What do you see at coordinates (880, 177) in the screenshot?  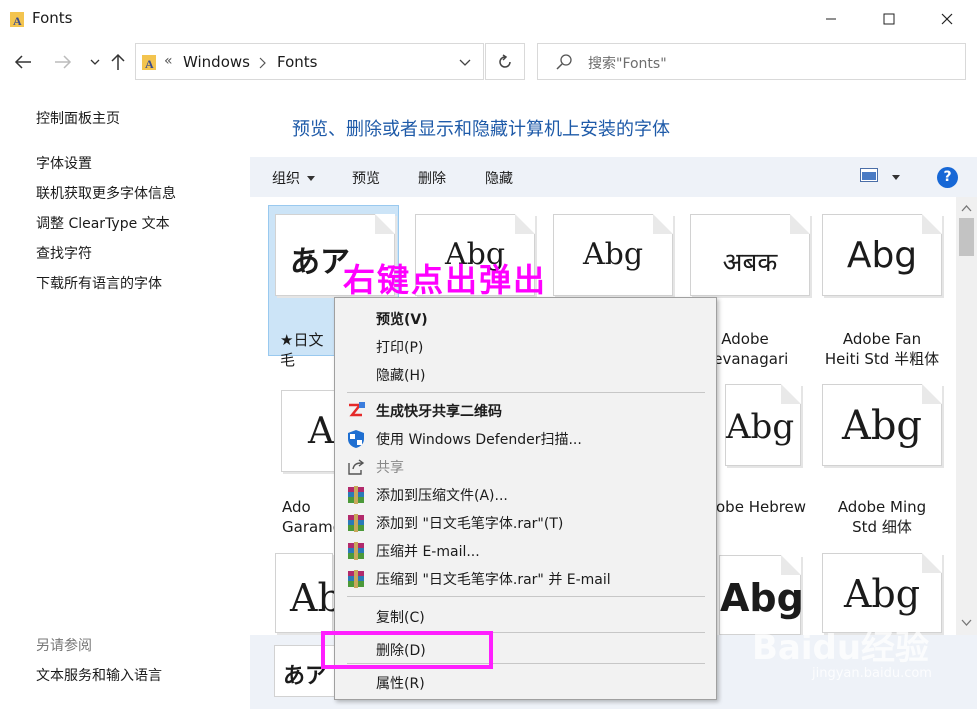 I see `view-options-button` at bounding box center [880, 177].